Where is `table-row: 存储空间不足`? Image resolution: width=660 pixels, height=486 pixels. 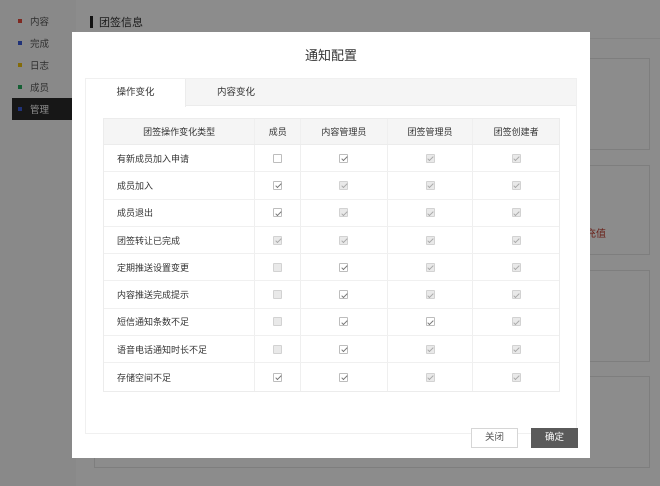 table-row: 存储空间不足 is located at coordinates (331, 377).